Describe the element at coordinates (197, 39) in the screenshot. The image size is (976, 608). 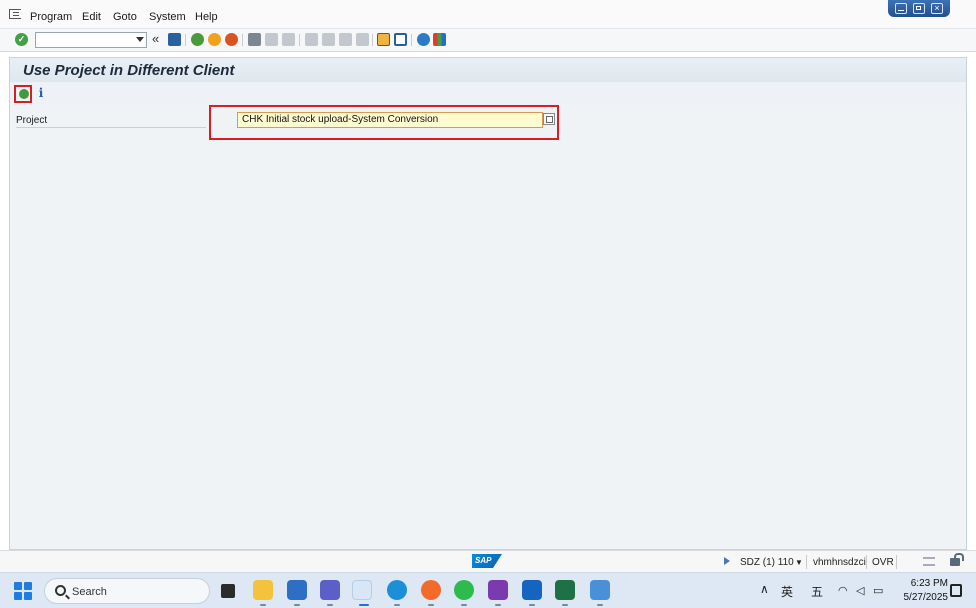
I see `back-icon` at that location.